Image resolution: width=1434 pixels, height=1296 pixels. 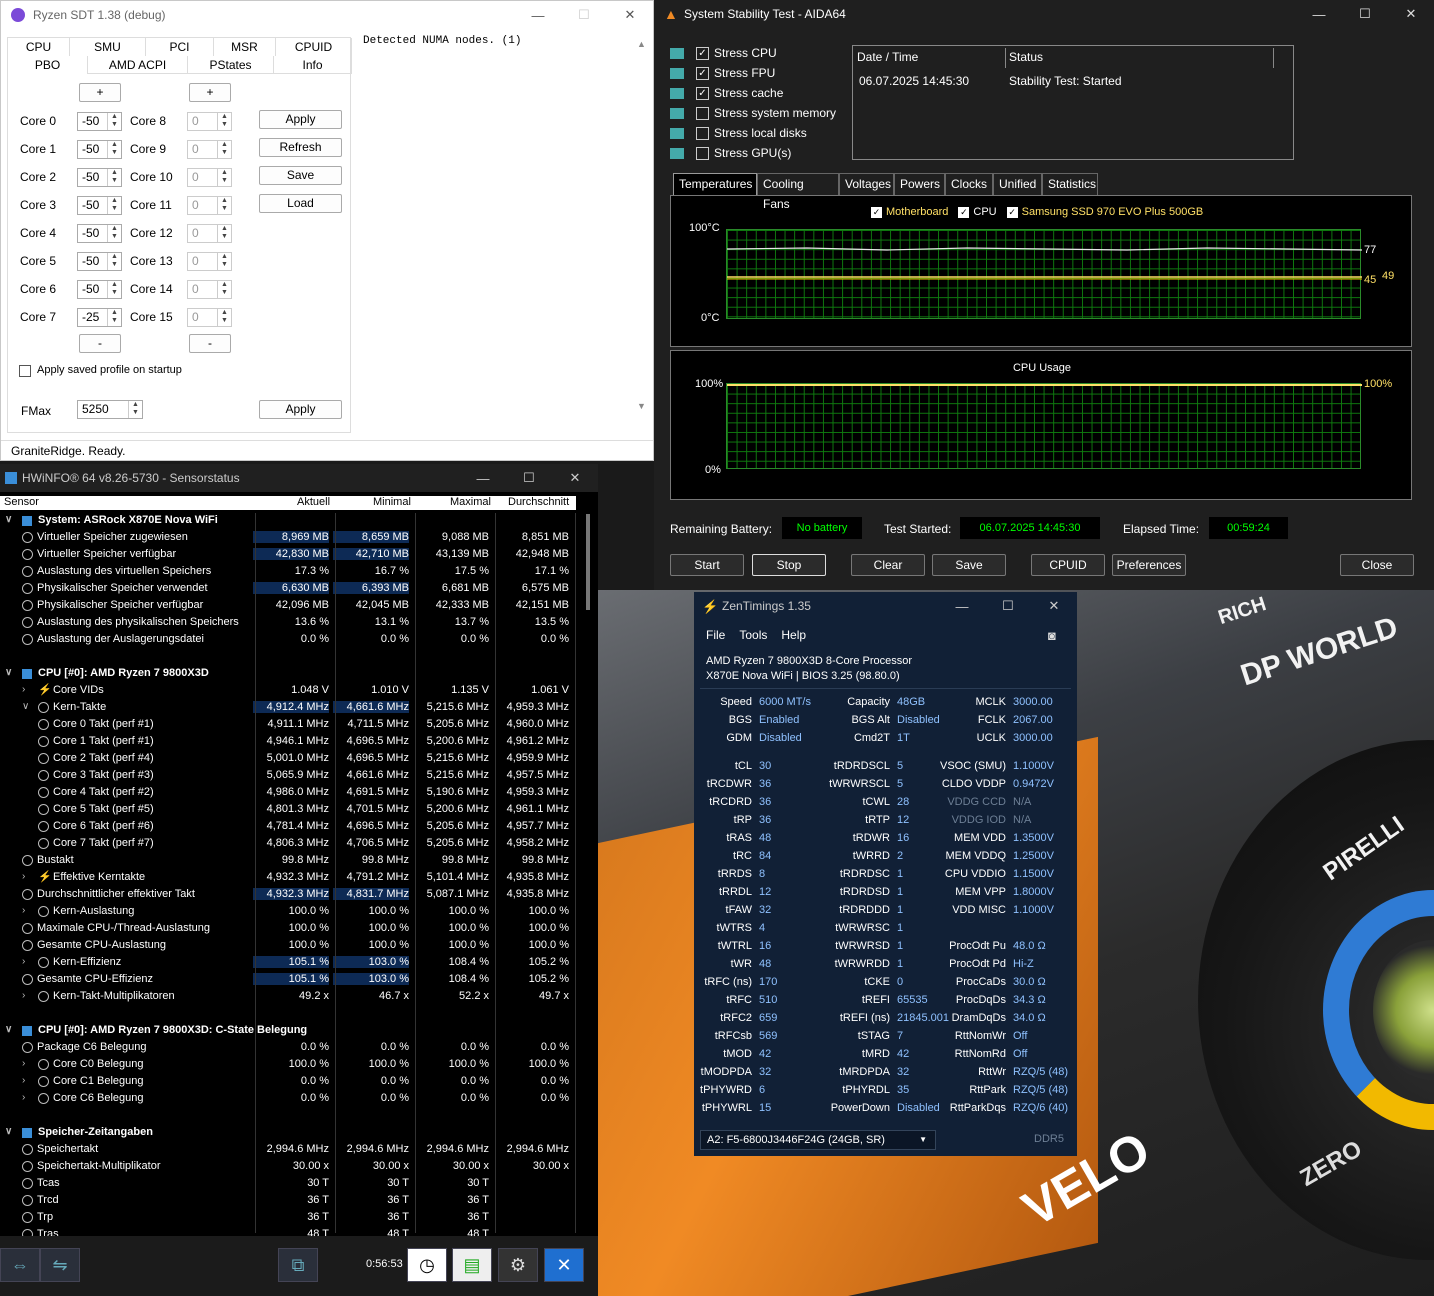 What do you see at coordinates (60, 1265) in the screenshot?
I see `collapse-icon: ⇋` at bounding box center [60, 1265].